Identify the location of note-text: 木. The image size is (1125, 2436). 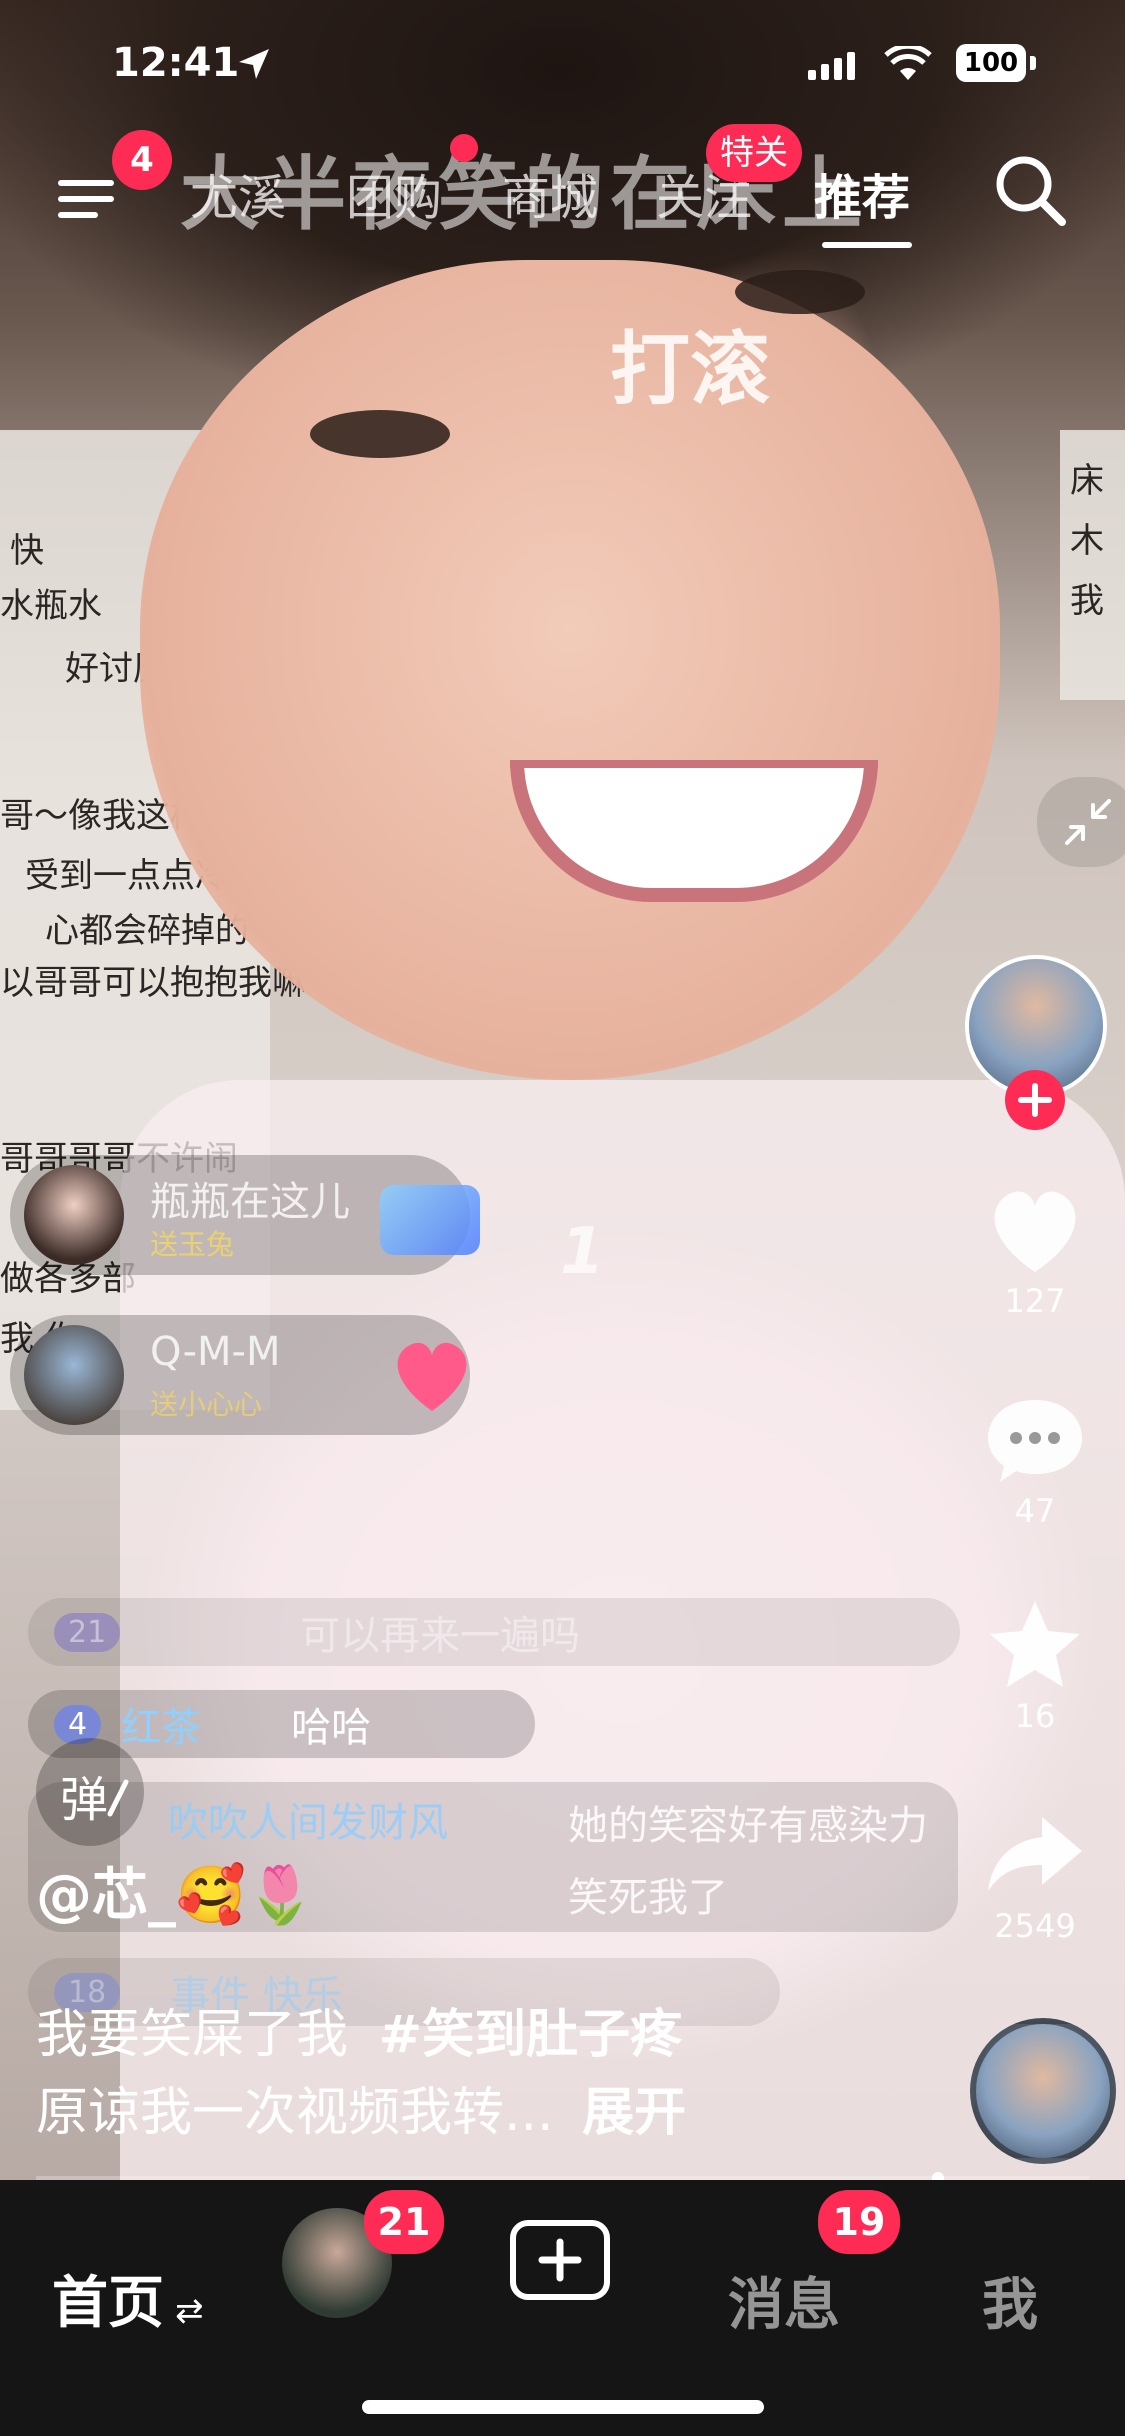
(1087, 541).